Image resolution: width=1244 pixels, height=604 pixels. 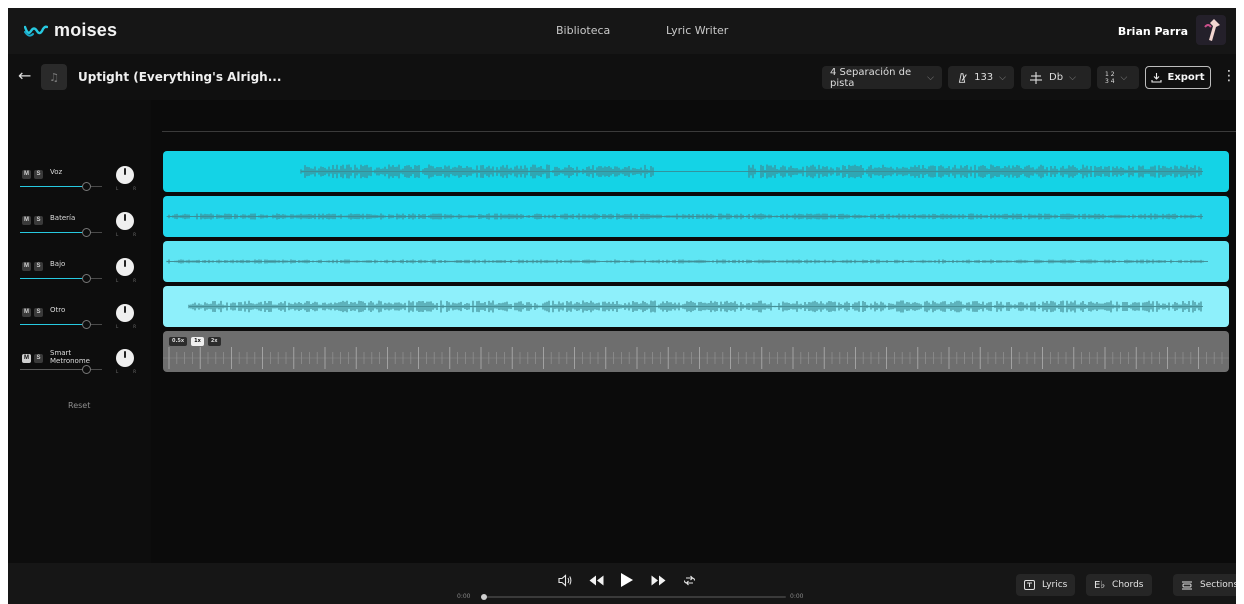 What do you see at coordinates (1029, 585) in the screenshot?
I see `lyrics-icon` at bounding box center [1029, 585].